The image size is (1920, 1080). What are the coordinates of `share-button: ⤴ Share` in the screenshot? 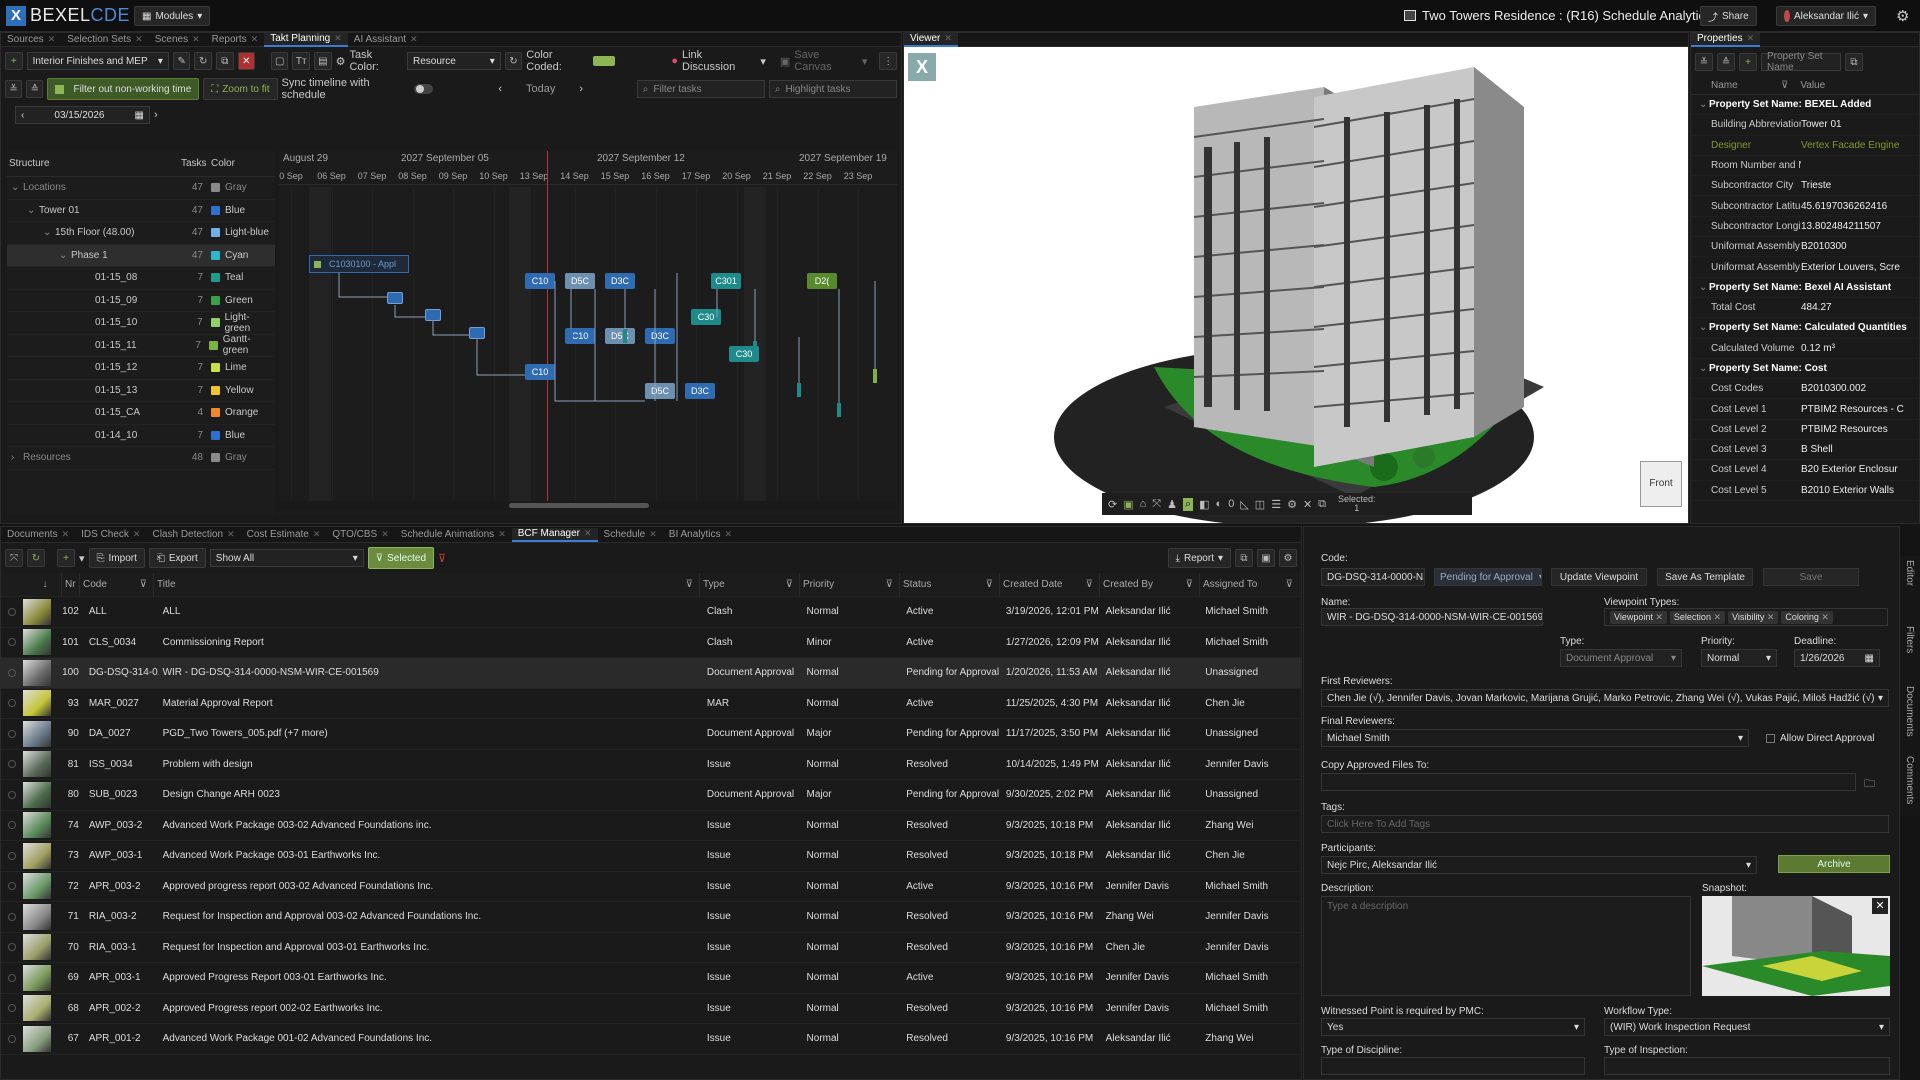 It's located at (1728, 16).